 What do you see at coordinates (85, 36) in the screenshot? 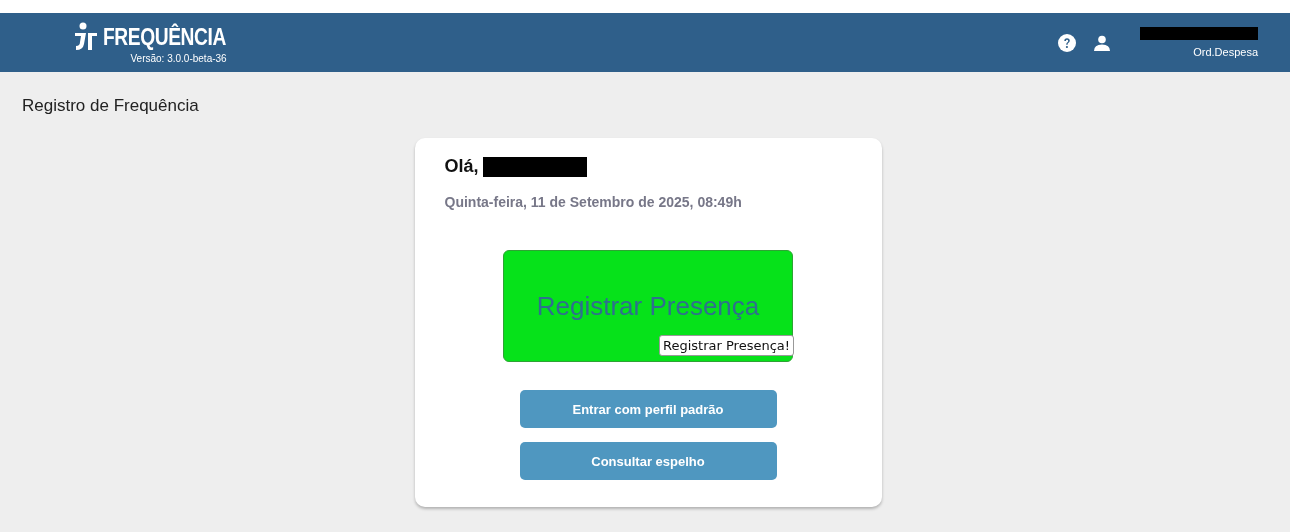
I see `running-figure-logo-icon` at bounding box center [85, 36].